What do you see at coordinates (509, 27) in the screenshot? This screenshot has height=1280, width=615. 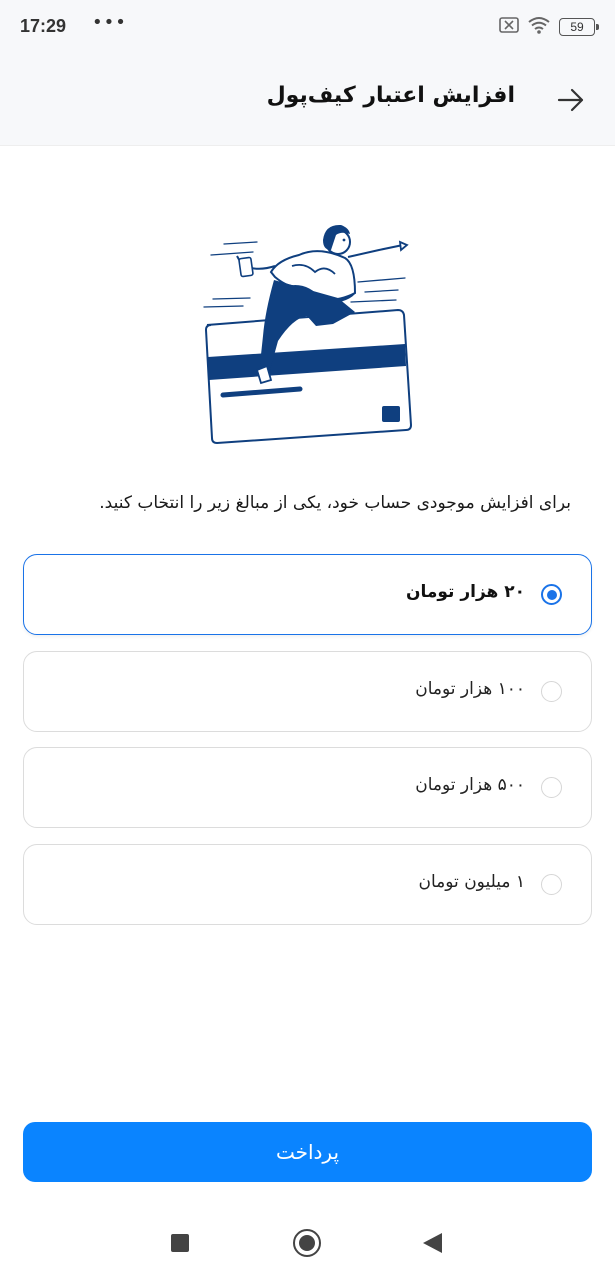 I see `sim-off-icon` at bounding box center [509, 27].